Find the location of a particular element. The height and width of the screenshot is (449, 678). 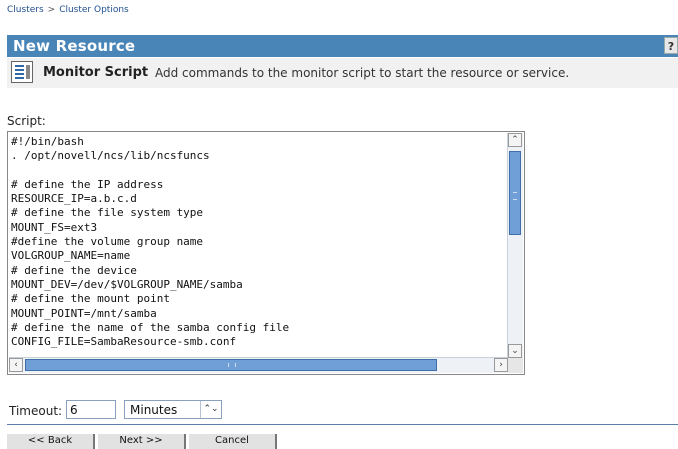

vertical-scrollbar: ⌃ ⌄ is located at coordinates (515, 245).